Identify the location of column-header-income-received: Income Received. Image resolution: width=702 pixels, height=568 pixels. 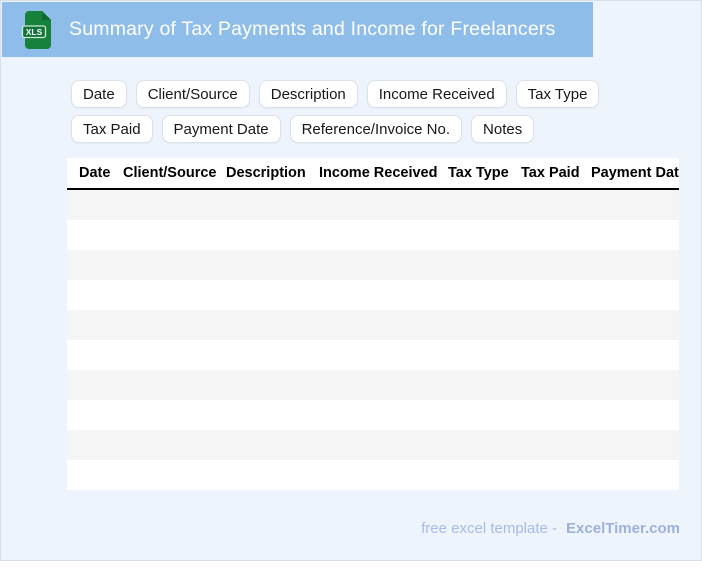
(378, 173).